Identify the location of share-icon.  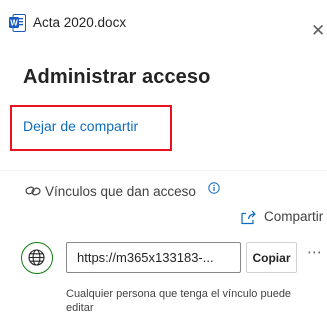
(248, 217).